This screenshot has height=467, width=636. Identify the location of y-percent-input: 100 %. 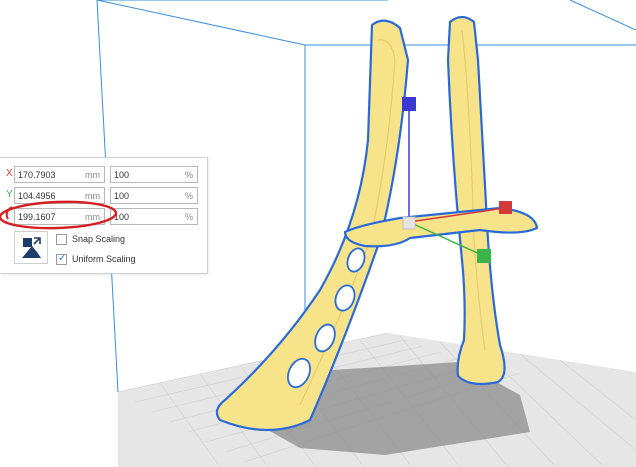
(154, 195).